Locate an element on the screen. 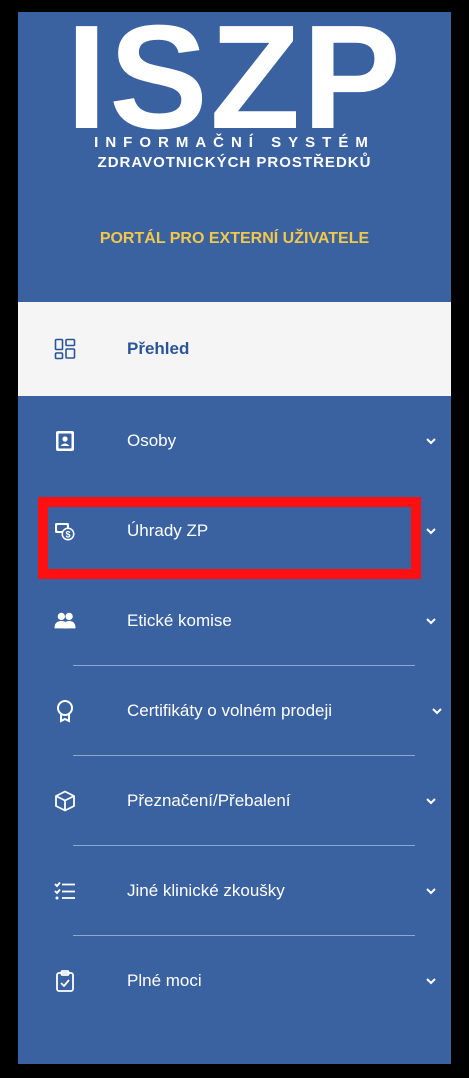  sidebar-item-label: Úhrady ZP is located at coordinates (168, 530).